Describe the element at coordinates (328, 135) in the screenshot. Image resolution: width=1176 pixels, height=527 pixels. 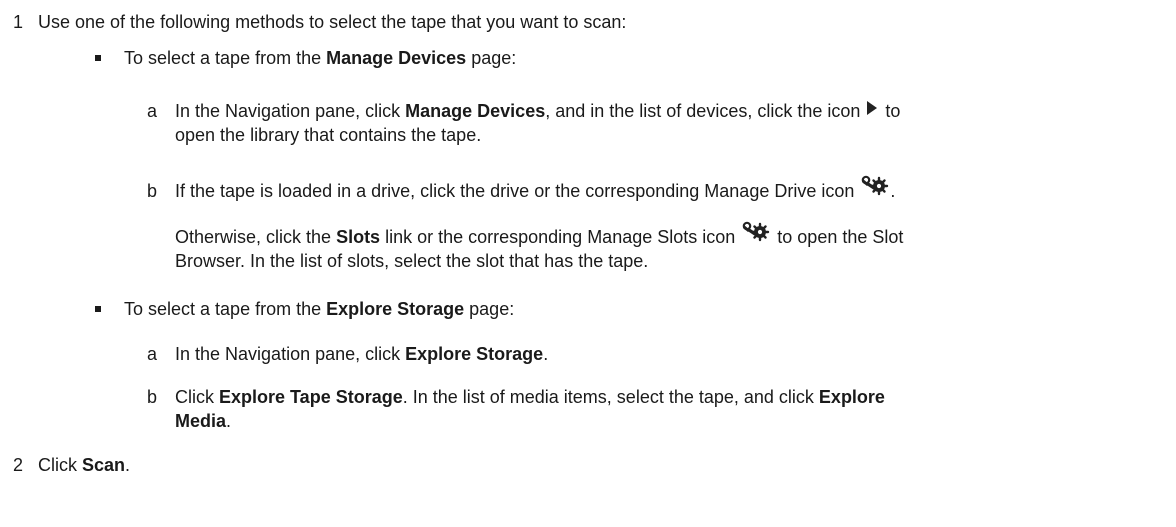
I see `manage-devices-step-a-line2: open the library that contains the tape.` at that location.